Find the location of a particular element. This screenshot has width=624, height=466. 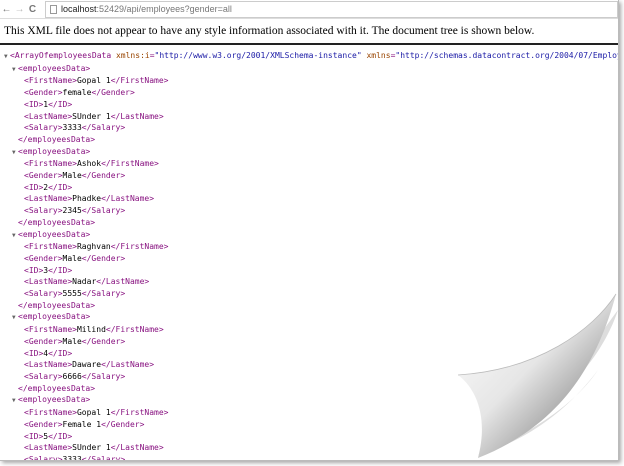

field-id: <ID>1</ID> is located at coordinates (309, 105).